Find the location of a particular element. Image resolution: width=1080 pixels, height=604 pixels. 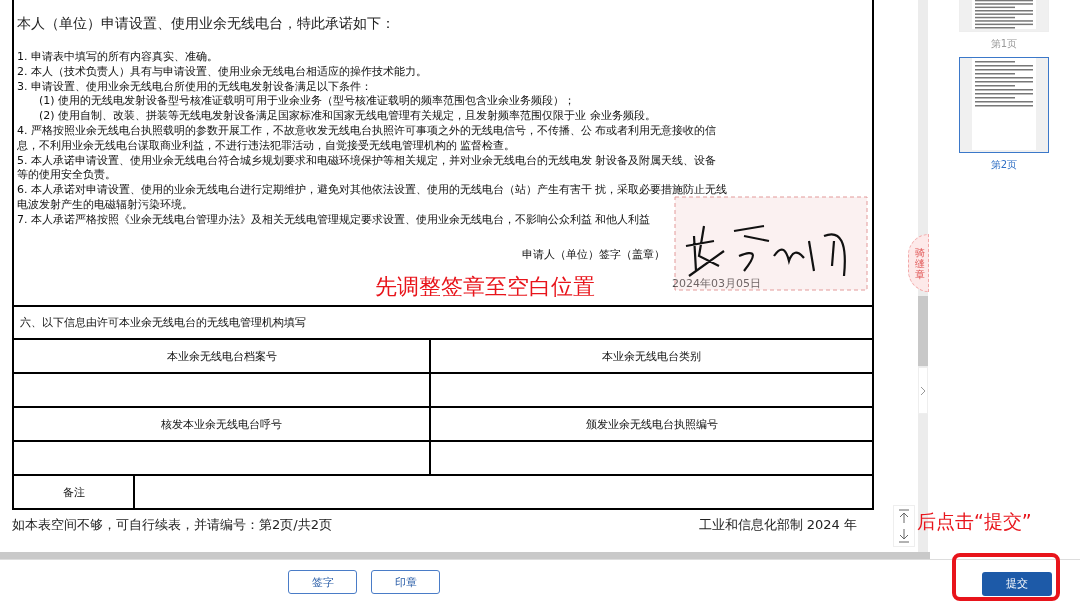

toolbar-button: 签字 is located at coordinates (322, 582).